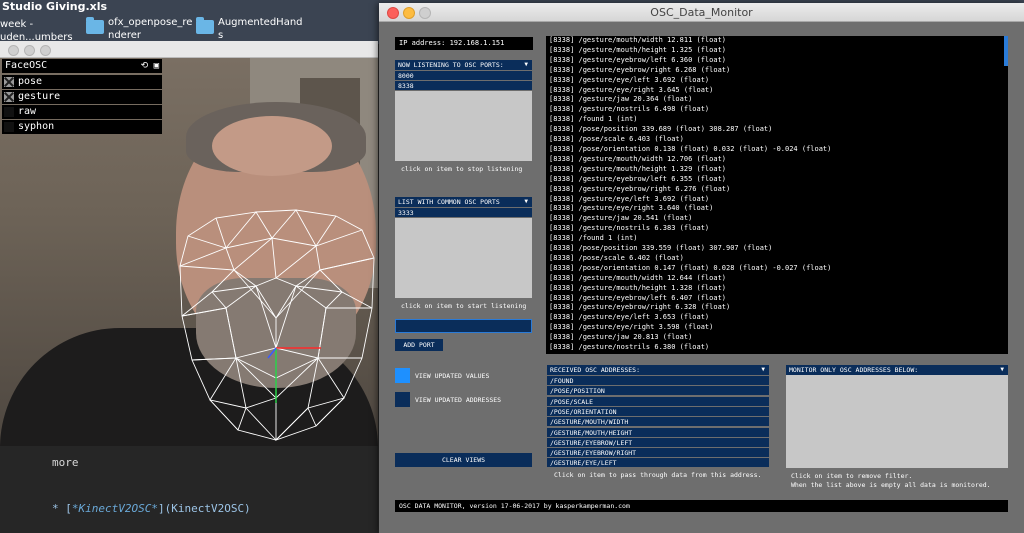  Describe the element at coordinates (277, 325) in the screenshot. I see `face-mesh-overlay` at that location.